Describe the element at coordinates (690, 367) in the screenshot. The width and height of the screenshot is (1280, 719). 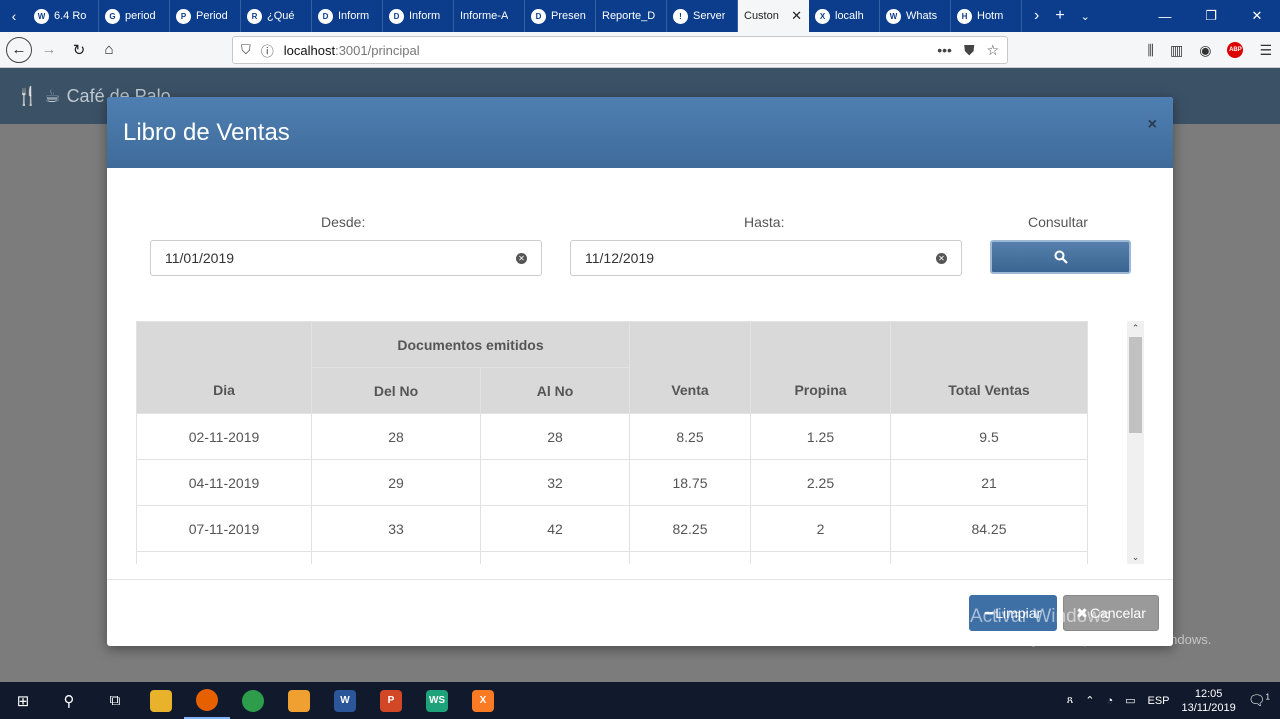
I see `header-venta: Venta` at that location.